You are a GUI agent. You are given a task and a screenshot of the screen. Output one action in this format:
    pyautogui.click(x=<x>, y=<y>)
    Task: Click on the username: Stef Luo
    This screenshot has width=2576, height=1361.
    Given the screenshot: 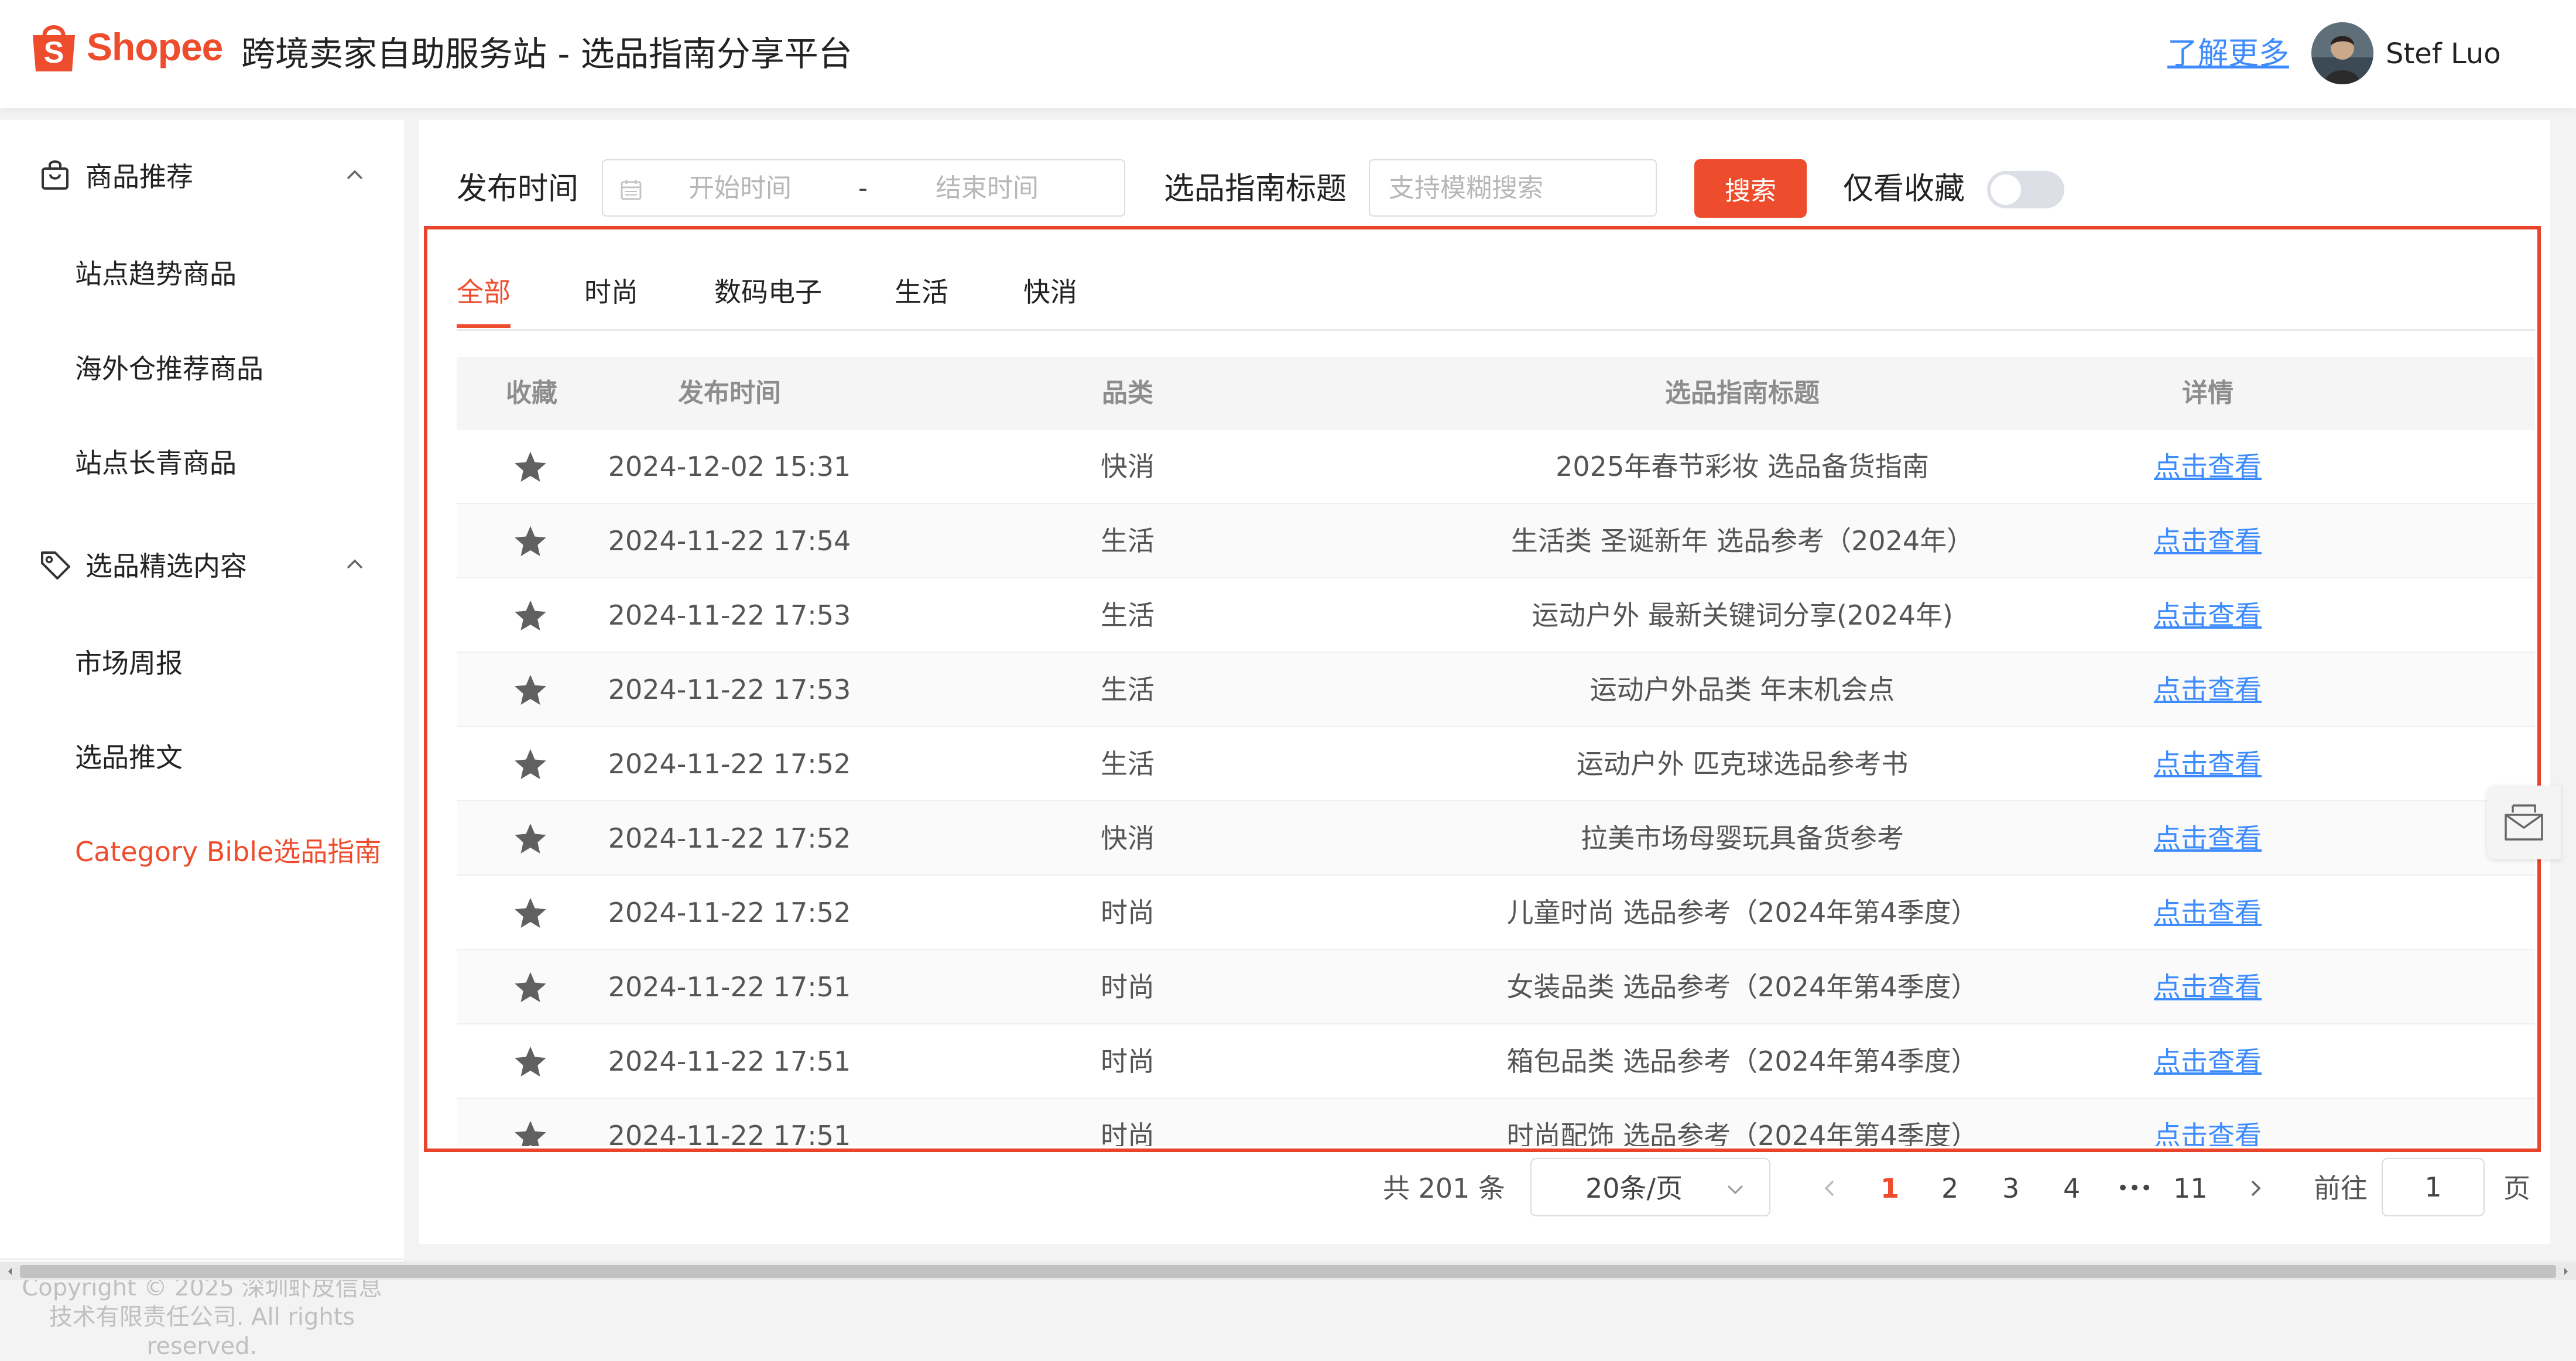 What is the action you would take?
    pyautogui.click(x=2443, y=54)
    